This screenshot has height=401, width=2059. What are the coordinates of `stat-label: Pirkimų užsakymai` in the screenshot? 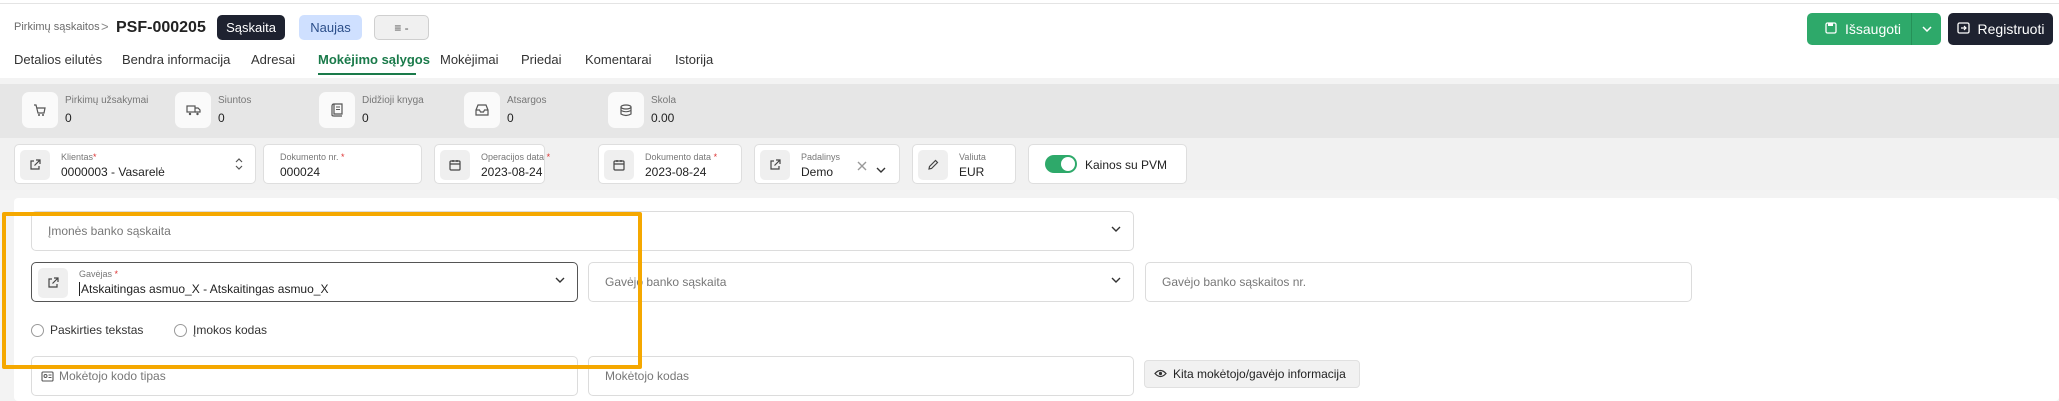 It's located at (107, 100).